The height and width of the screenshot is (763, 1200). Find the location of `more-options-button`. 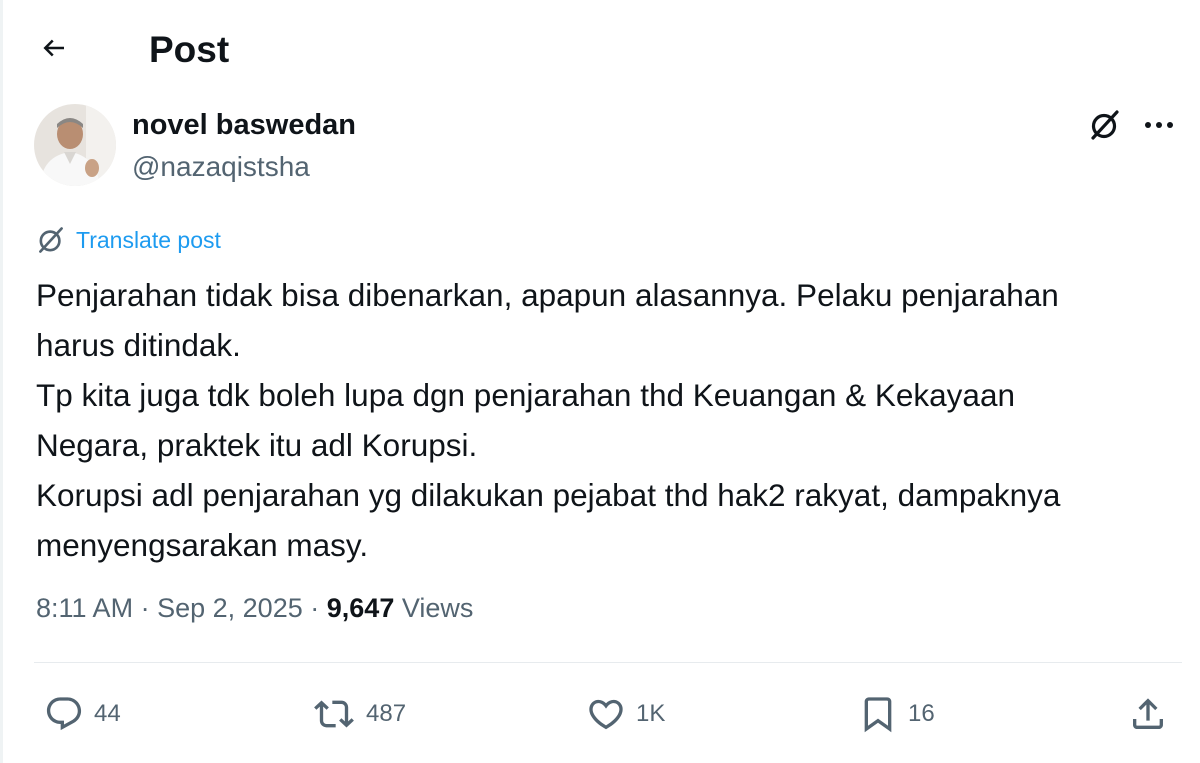

more-options-button is located at coordinates (1159, 125).